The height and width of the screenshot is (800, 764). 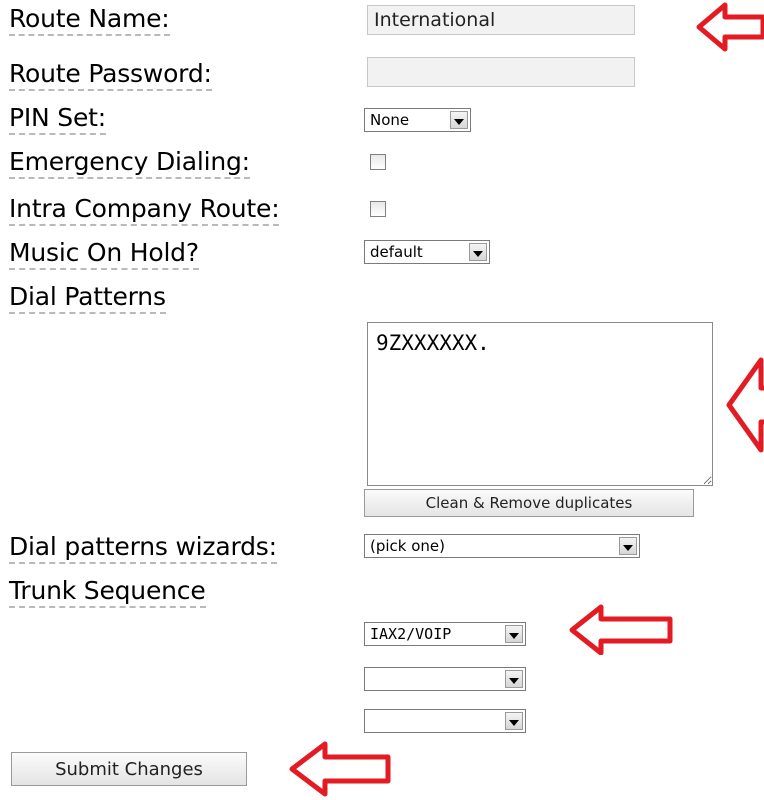 What do you see at coordinates (107, 592) in the screenshot?
I see `trunk-sequence-label: Trunk Sequence` at bounding box center [107, 592].